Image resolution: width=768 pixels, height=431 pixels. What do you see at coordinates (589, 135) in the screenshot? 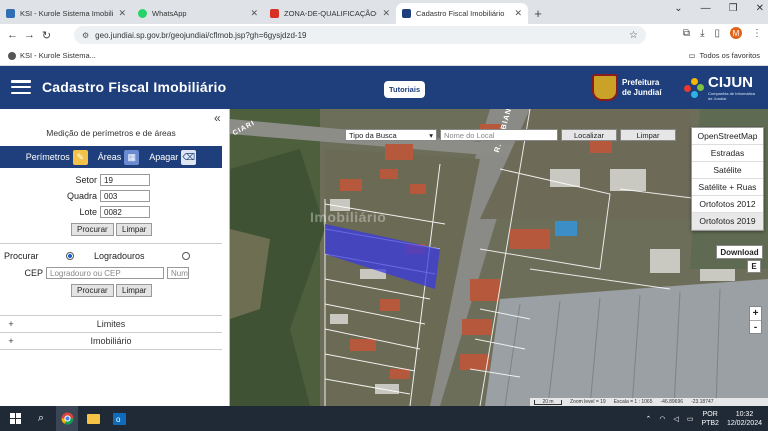
I see `localizar-button: Localizar` at bounding box center [589, 135].